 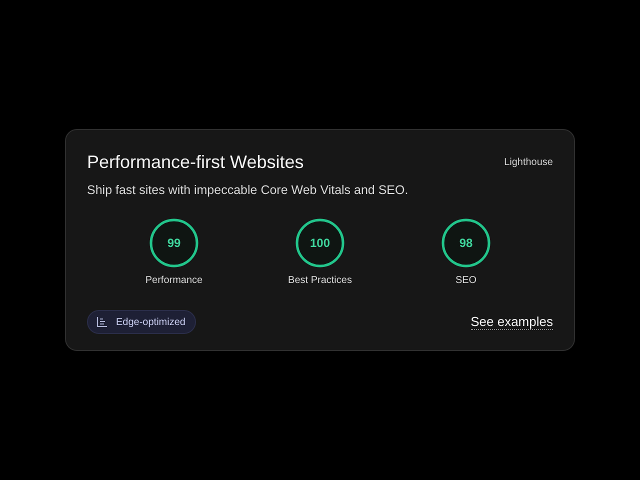 I want to click on score-label: Performance, so click(x=174, y=280).